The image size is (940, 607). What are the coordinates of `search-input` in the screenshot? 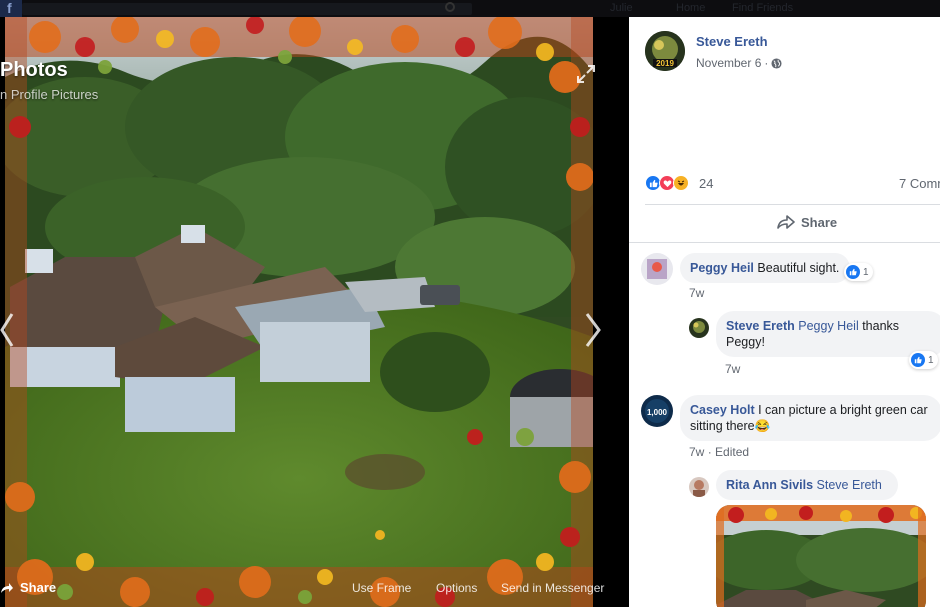 It's located at (247, 9).